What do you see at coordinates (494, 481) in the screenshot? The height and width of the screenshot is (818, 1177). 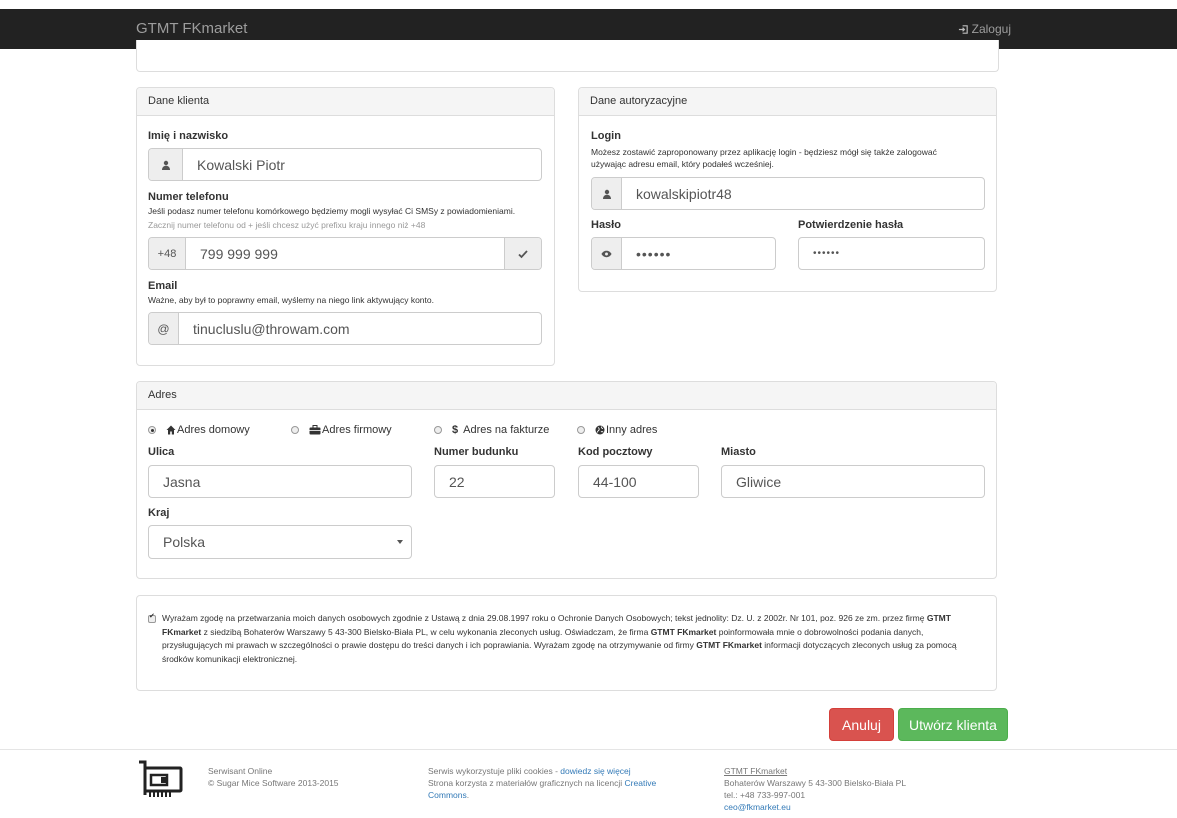 I see `building-input: 22` at bounding box center [494, 481].